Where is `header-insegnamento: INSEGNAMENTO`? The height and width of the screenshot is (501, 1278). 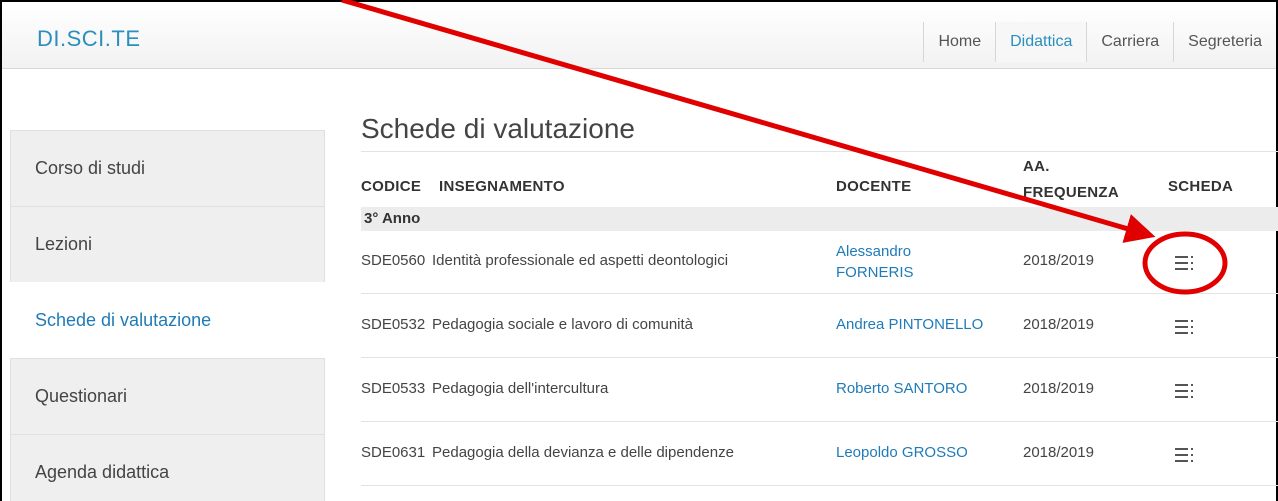
header-insegnamento: INSEGNAMENTO is located at coordinates (502, 186).